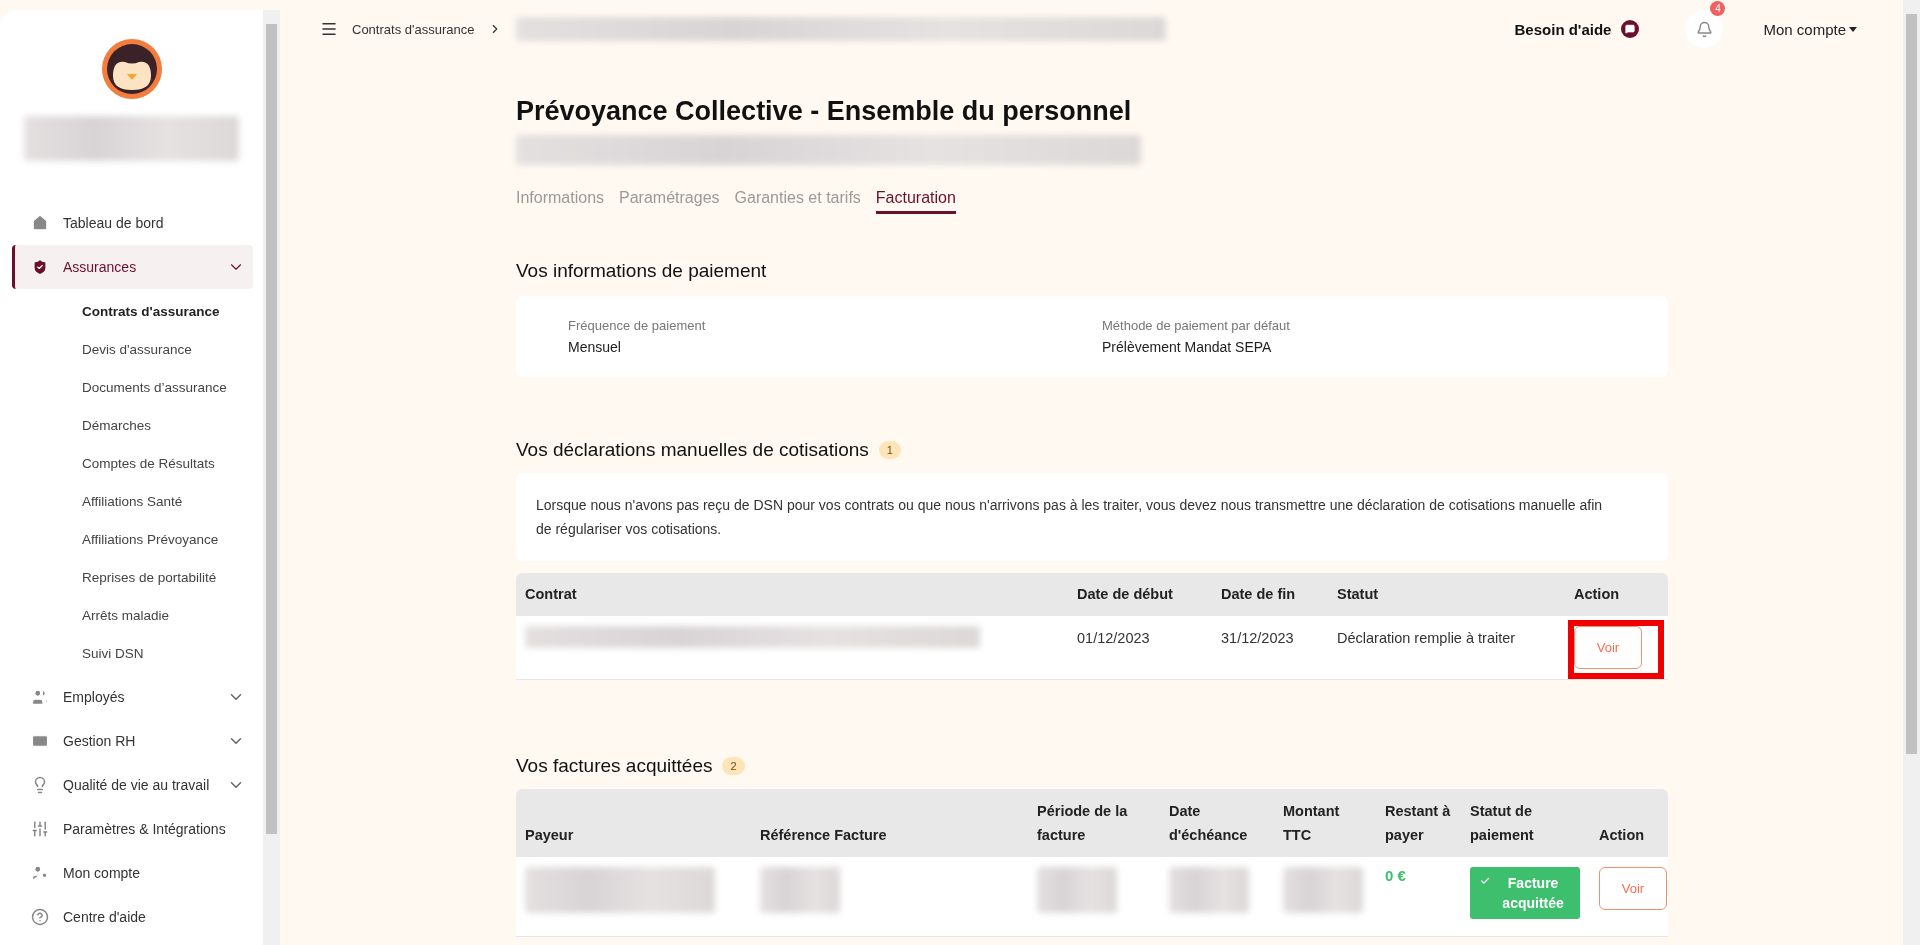  Describe the element at coordinates (132, 873) in the screenshot. I see `sidebar-item: Mon compte` at that location.